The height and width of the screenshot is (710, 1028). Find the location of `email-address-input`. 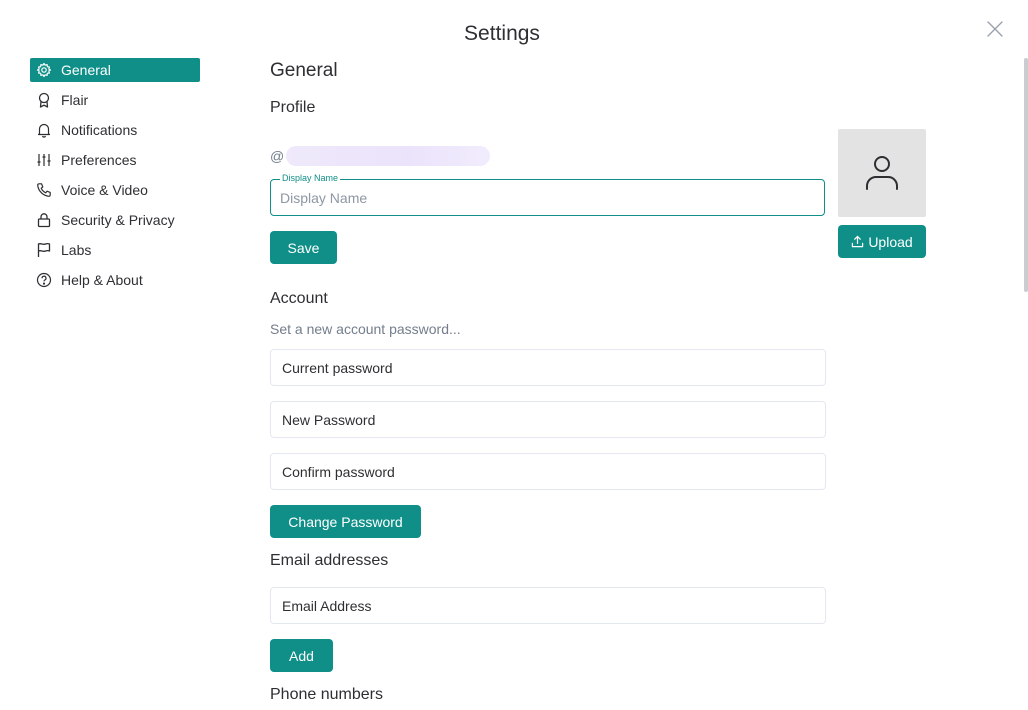

email-address-input is located at coordinates (548, 605).